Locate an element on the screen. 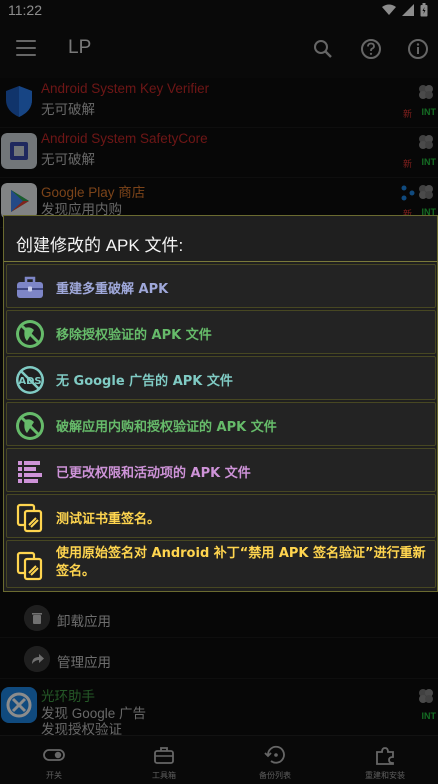  no-ads-icon: ADS is located at coordinates (30, 380).